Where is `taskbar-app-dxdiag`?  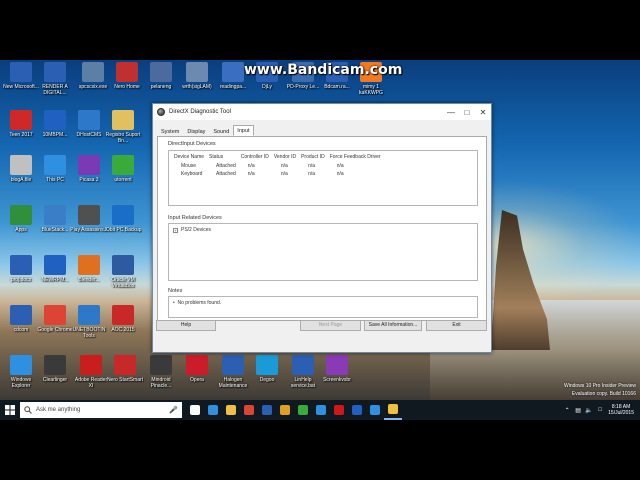 taskbar-app-dxdiag is located at coordinates (393, 410).